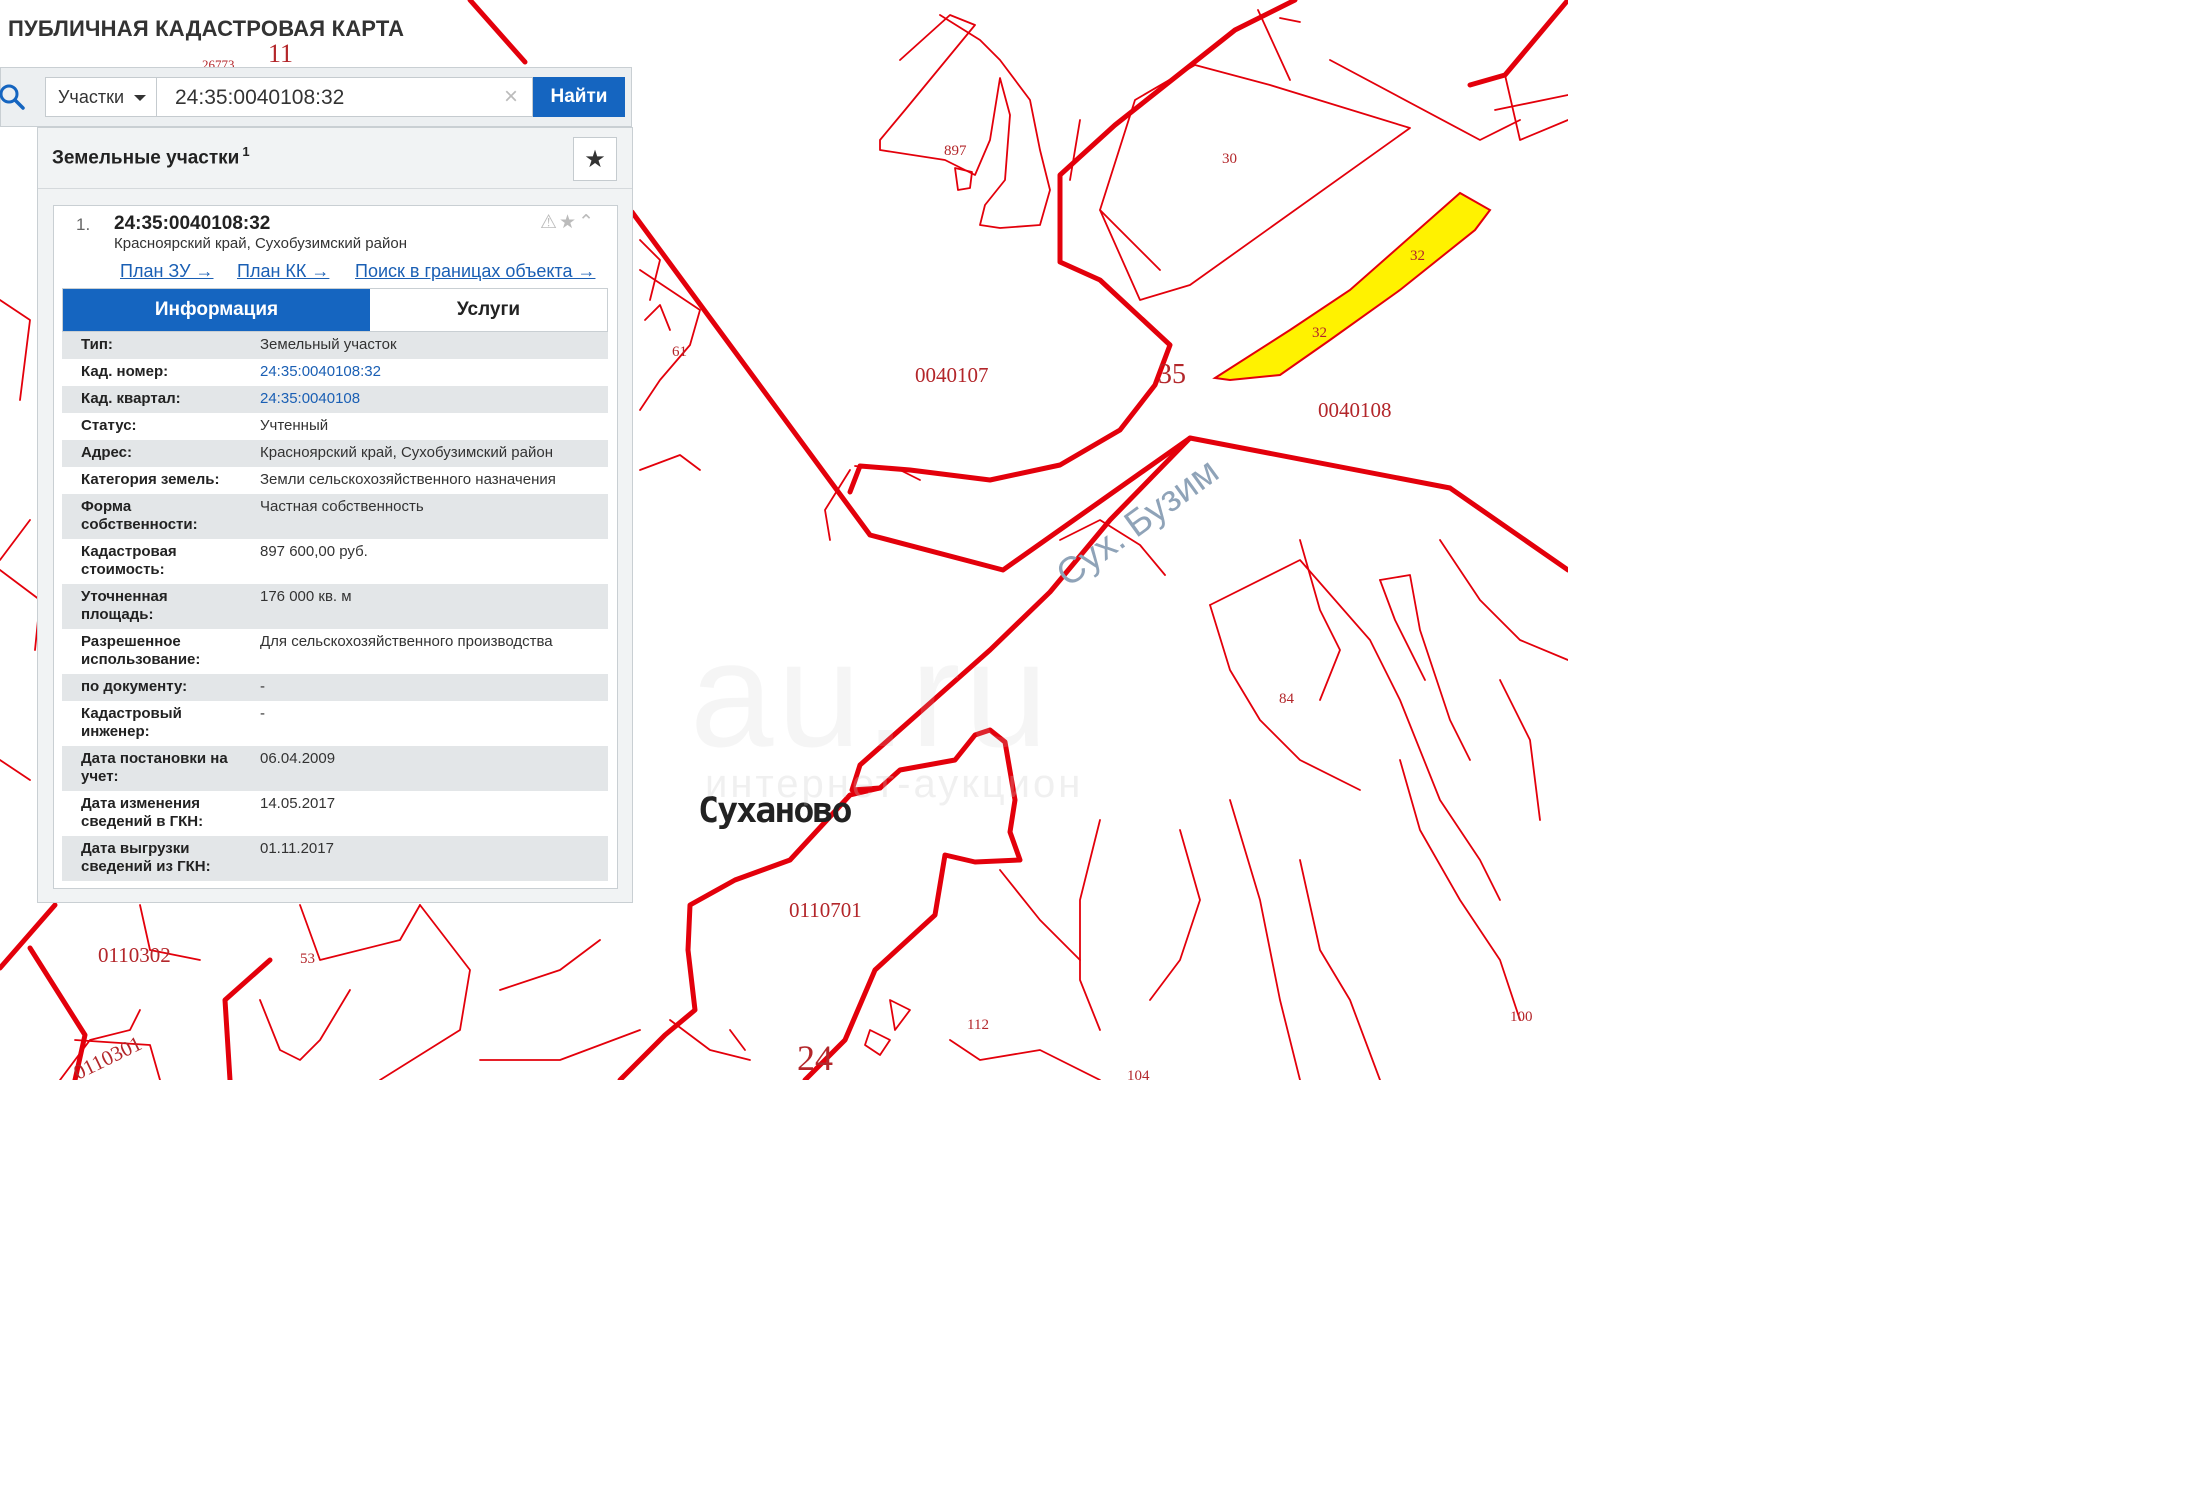 The width and height of the screenshot is (2187, 1503). What do you see at coordinates (314, 551) in the screenshot?
I see `info-value: 897 600,00 руб.` at bounding box center [314, 551].